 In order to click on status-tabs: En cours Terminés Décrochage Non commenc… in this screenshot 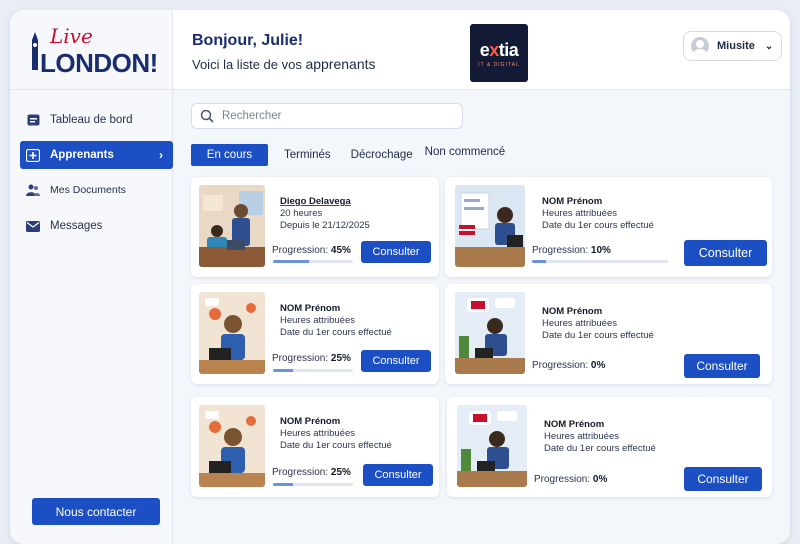, I will do `click(358, 155)`.